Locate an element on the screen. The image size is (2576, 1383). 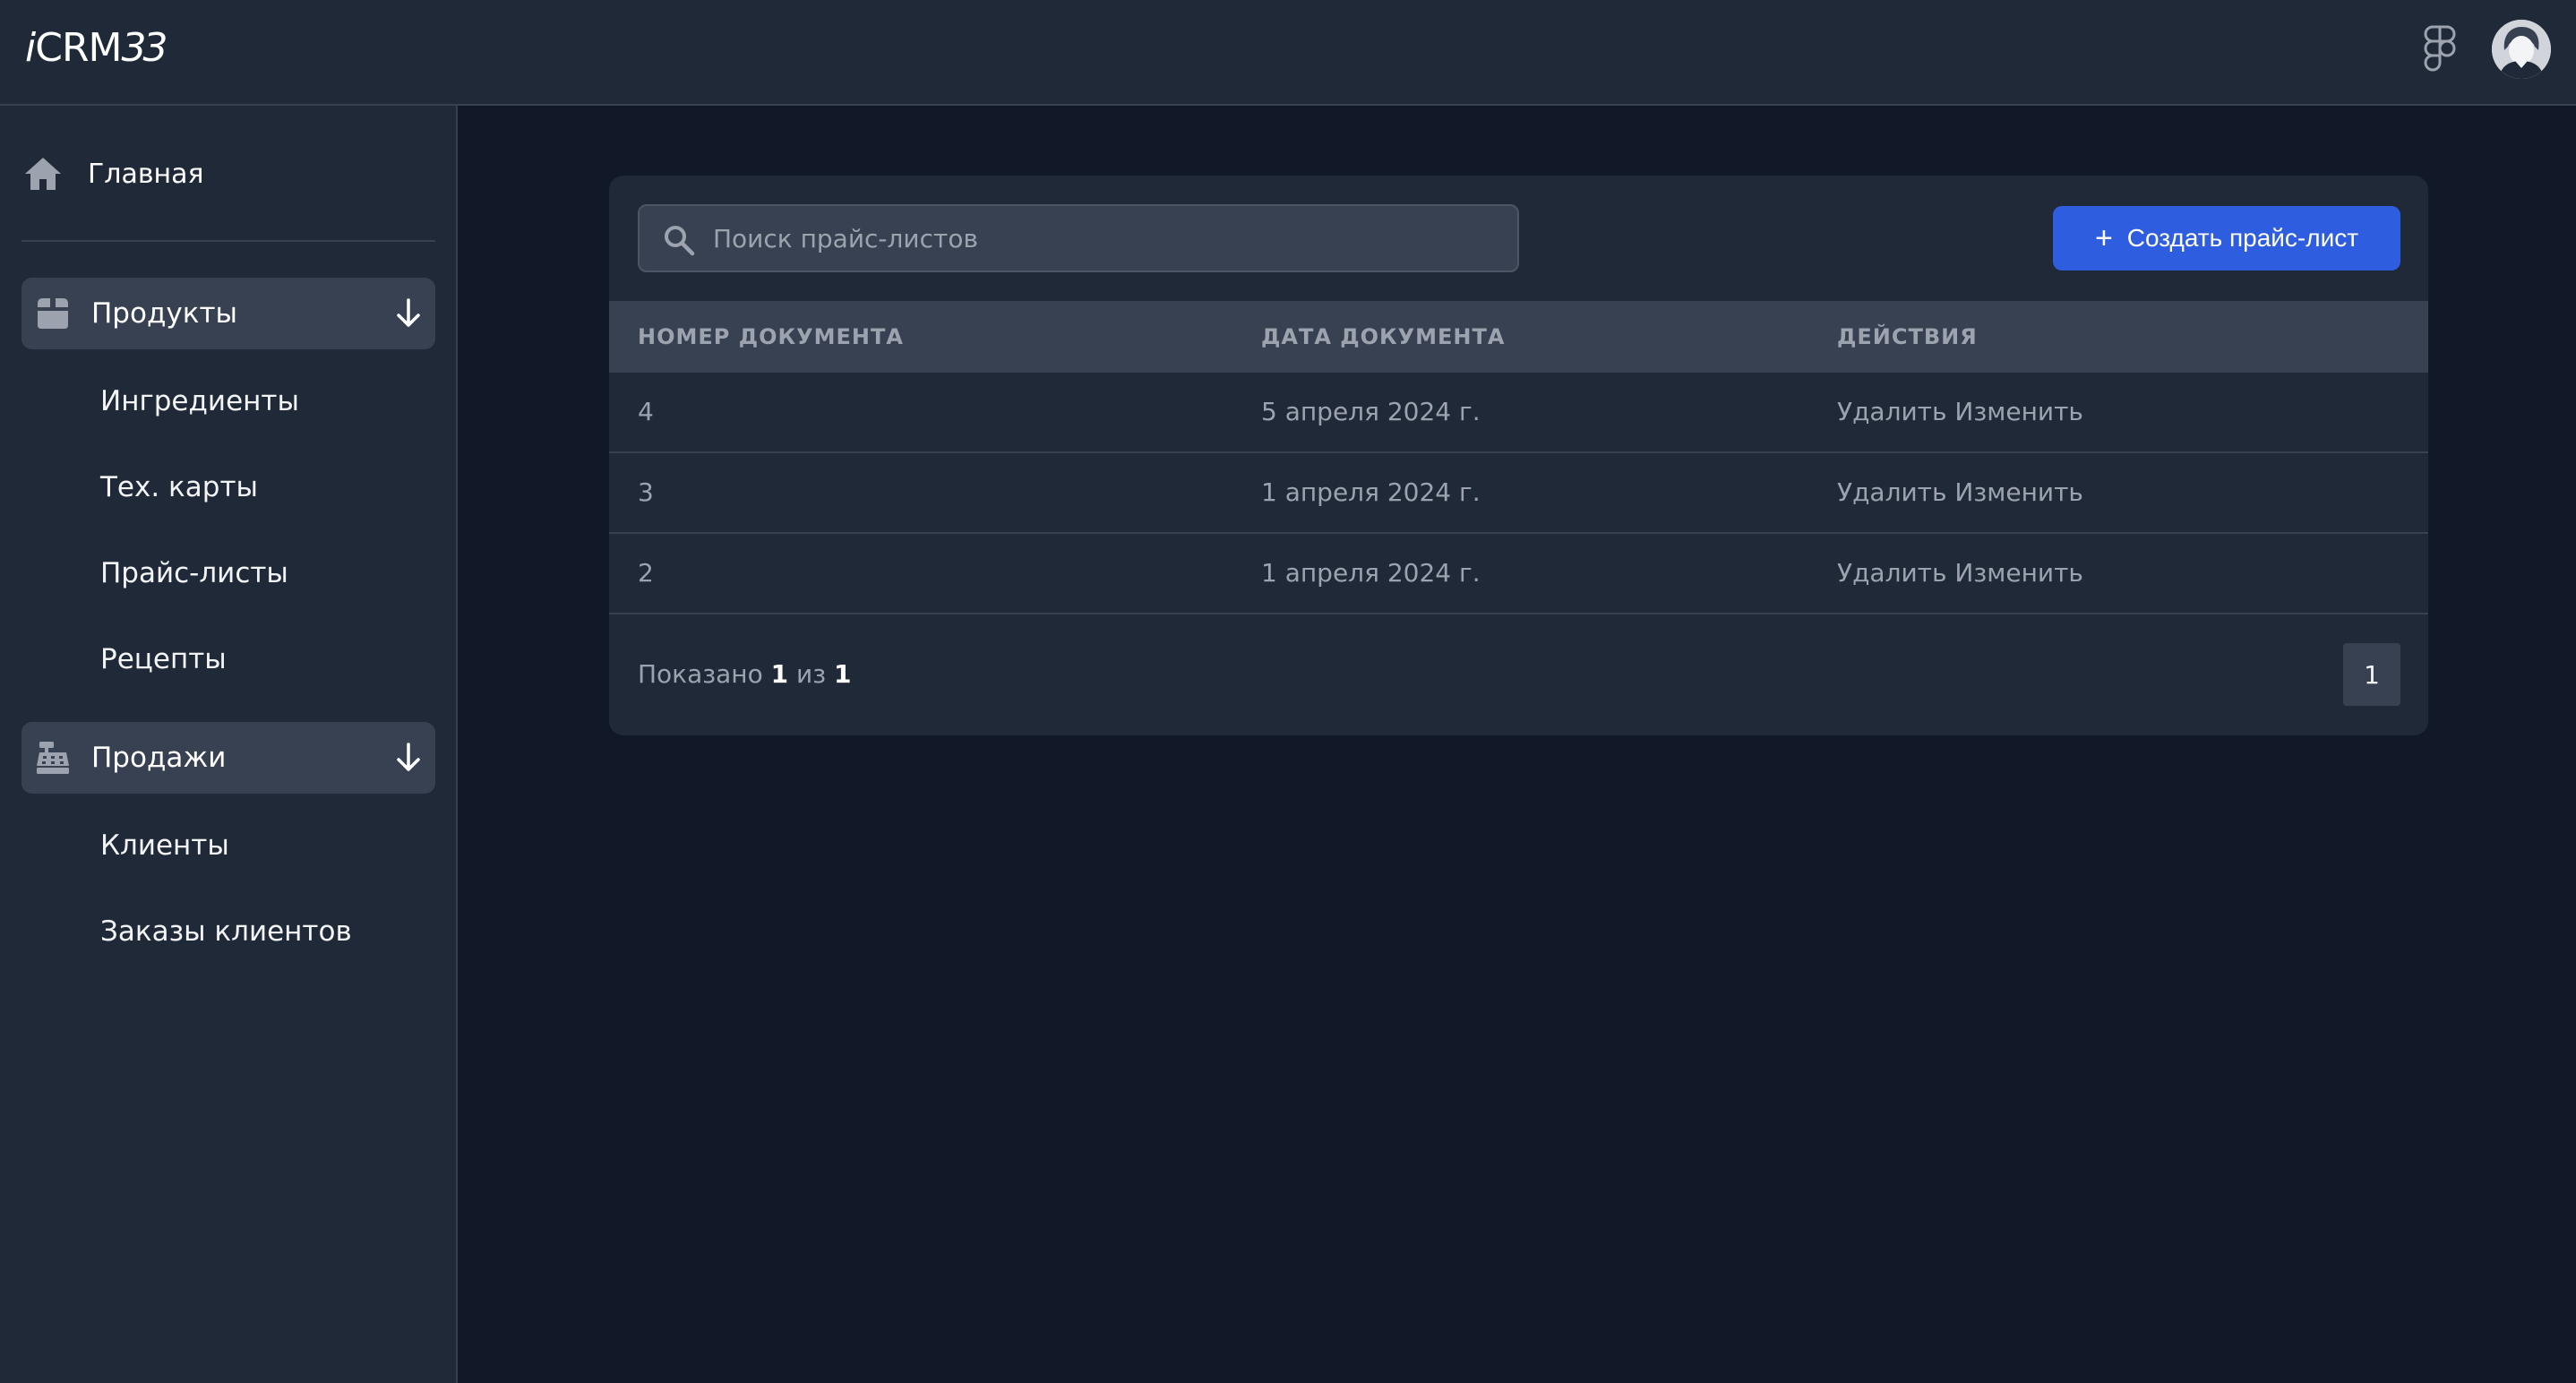
home-icon is located at coordinates (43, 174).